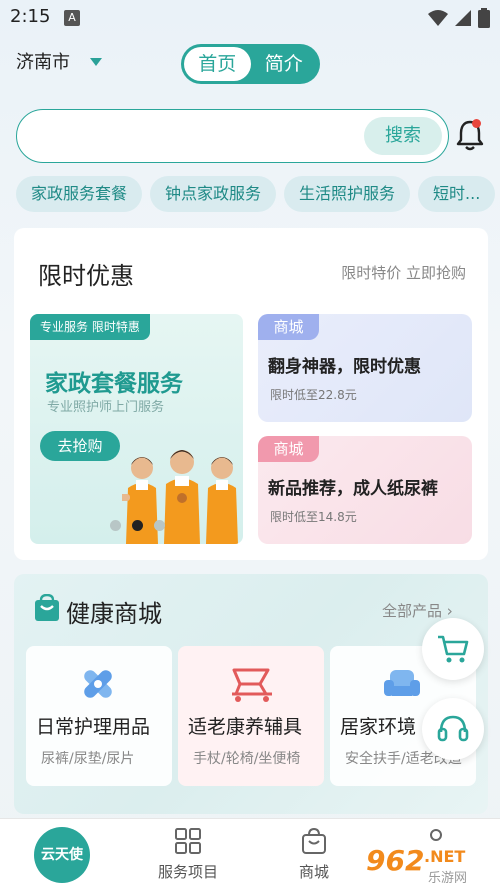 This screenshot has height=890, width=500. What do you see at coordinates (250, 18) in the screenshot?
I see `status-bar: 2:15 A` at bounding box center [250, 18].